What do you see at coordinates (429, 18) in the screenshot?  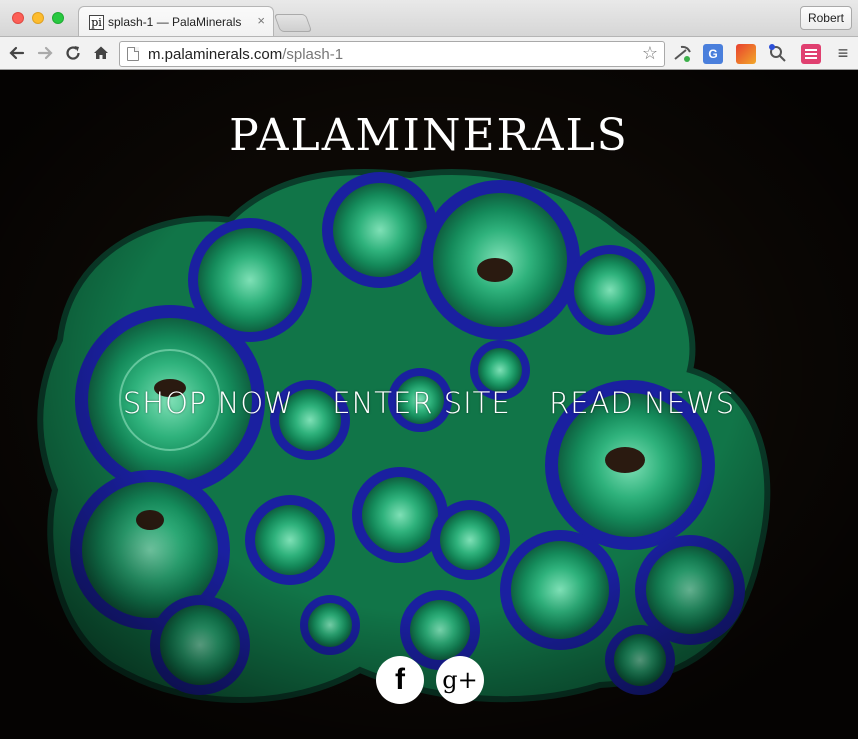 I see `tab-strip: pi splash-1 — PalaMinerals × Robert` at bounding box center [429, 18].